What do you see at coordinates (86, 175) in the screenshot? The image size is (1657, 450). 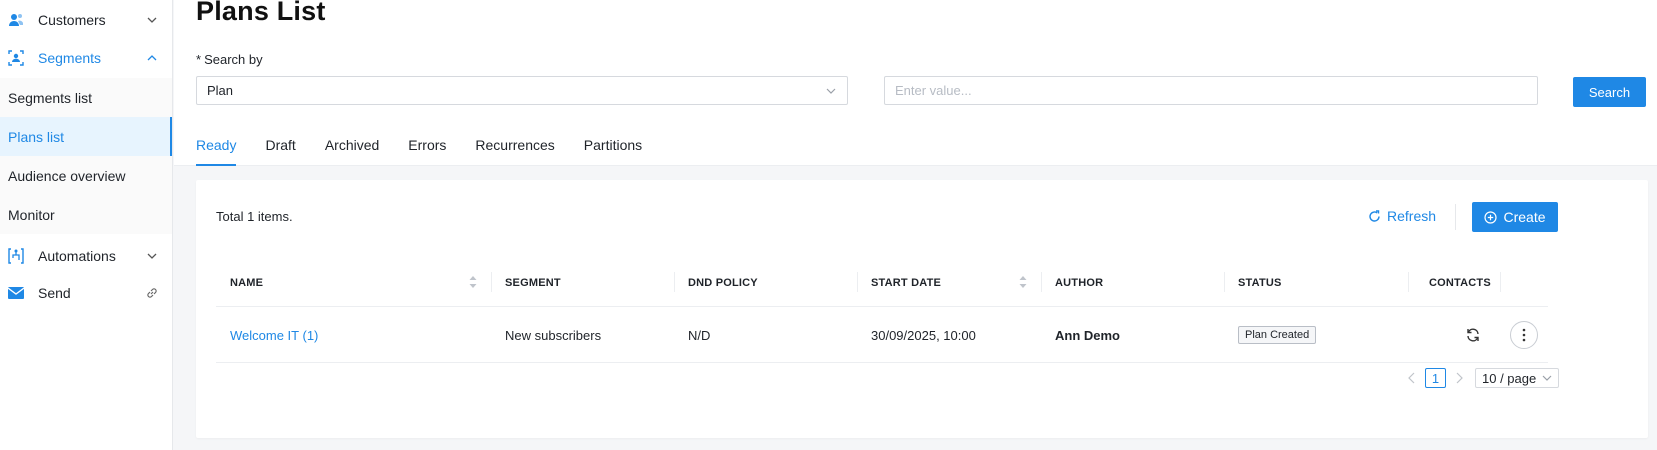 I see `sidebar-item-audience-overview: Audience overview` at bounding box center [86, 175].